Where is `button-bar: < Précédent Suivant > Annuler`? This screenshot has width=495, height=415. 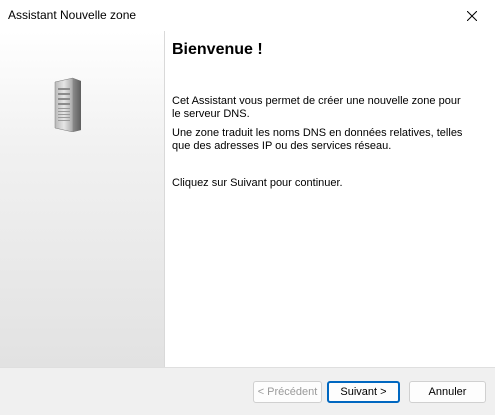
button-bar: < Précédent Suivant > Annuler is located at coordinates (247, 391).